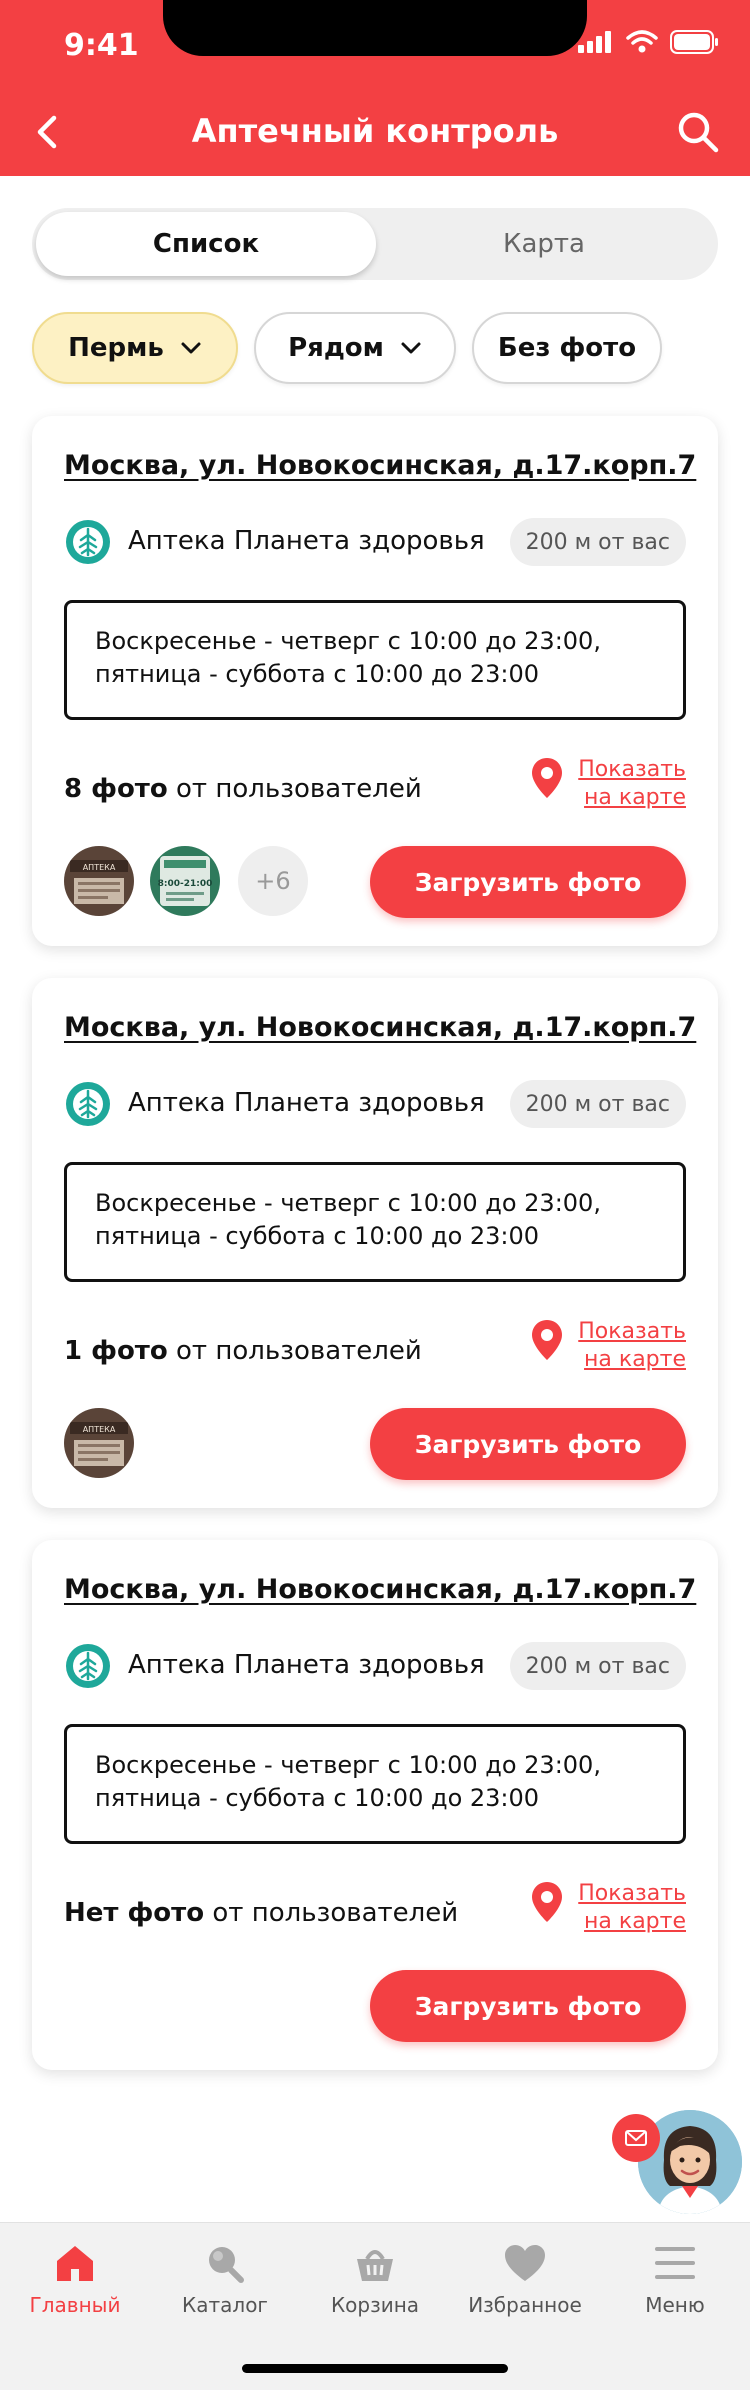 This screenshot has height=2390, width=750. What do you see at coordinates (694, 42) in the screenshot?
I see `battery-icon` at bounding box center [694, 42].